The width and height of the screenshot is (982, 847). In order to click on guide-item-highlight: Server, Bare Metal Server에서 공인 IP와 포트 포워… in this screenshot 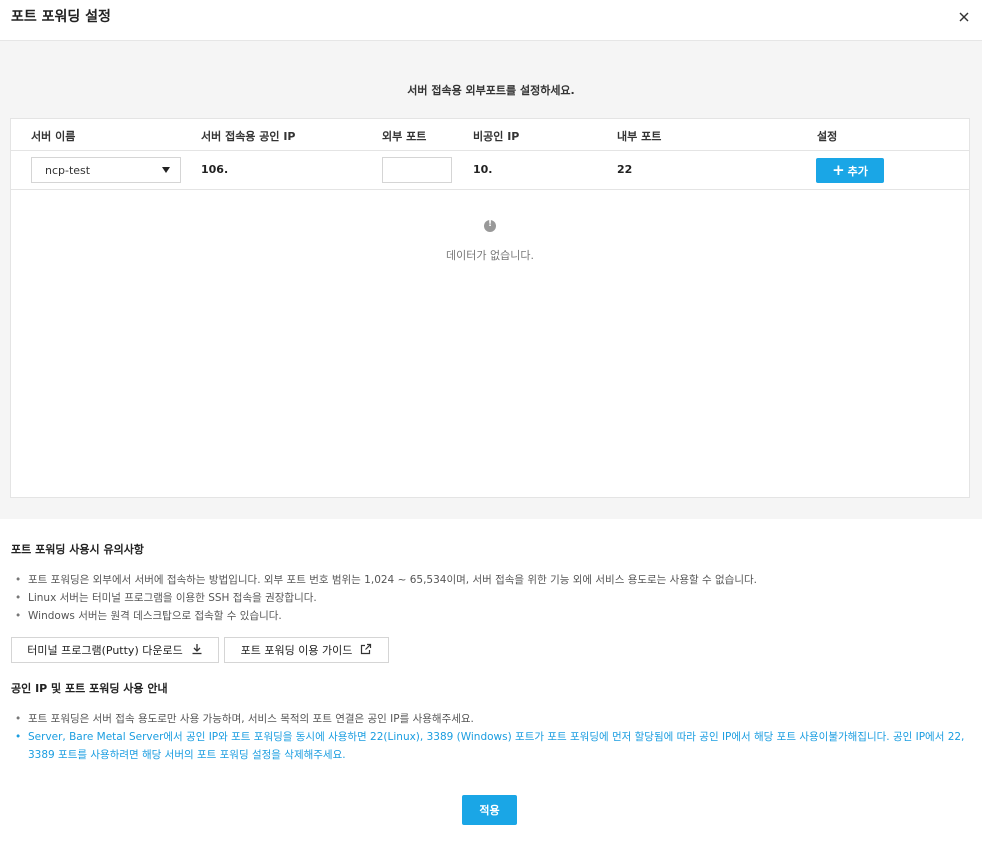, I will do `click(492, 746)`.